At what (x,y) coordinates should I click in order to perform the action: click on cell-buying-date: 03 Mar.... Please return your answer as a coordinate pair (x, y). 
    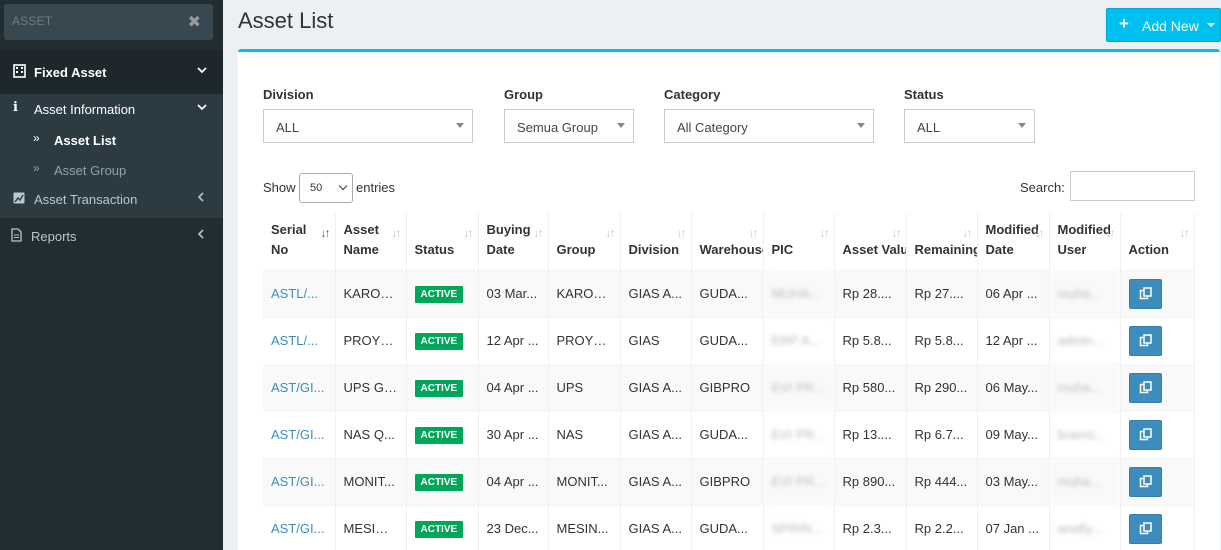
    Looking at the image, I should click on (513, 293).